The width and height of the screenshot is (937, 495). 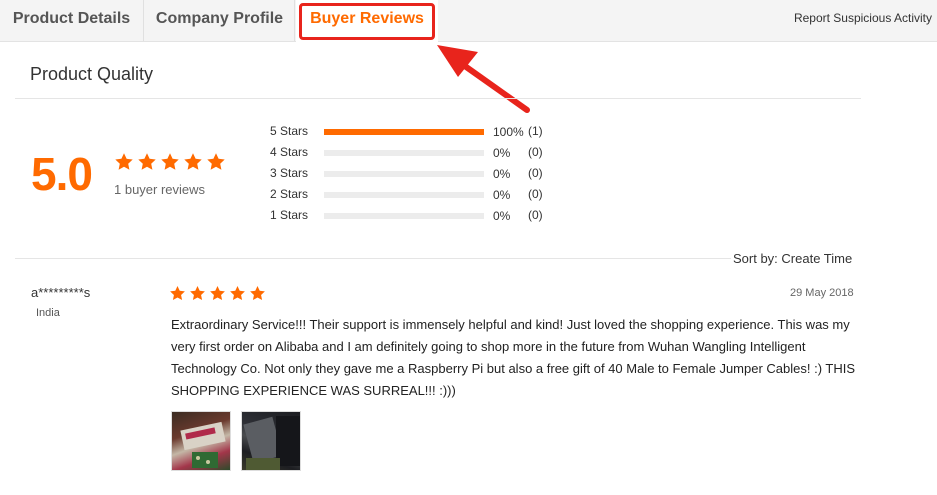 What do you see at coordinates (289, 173) in the screenshot?
I see `rating-row-label: 3 Stars` at bounding box center [289, 173].